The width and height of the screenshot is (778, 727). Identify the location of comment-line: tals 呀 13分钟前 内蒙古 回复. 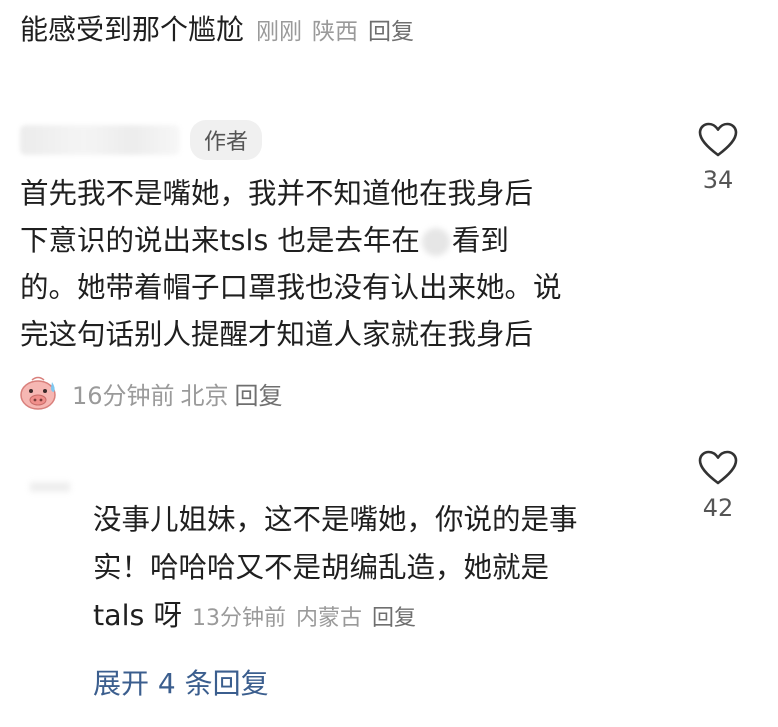
(388, 617).